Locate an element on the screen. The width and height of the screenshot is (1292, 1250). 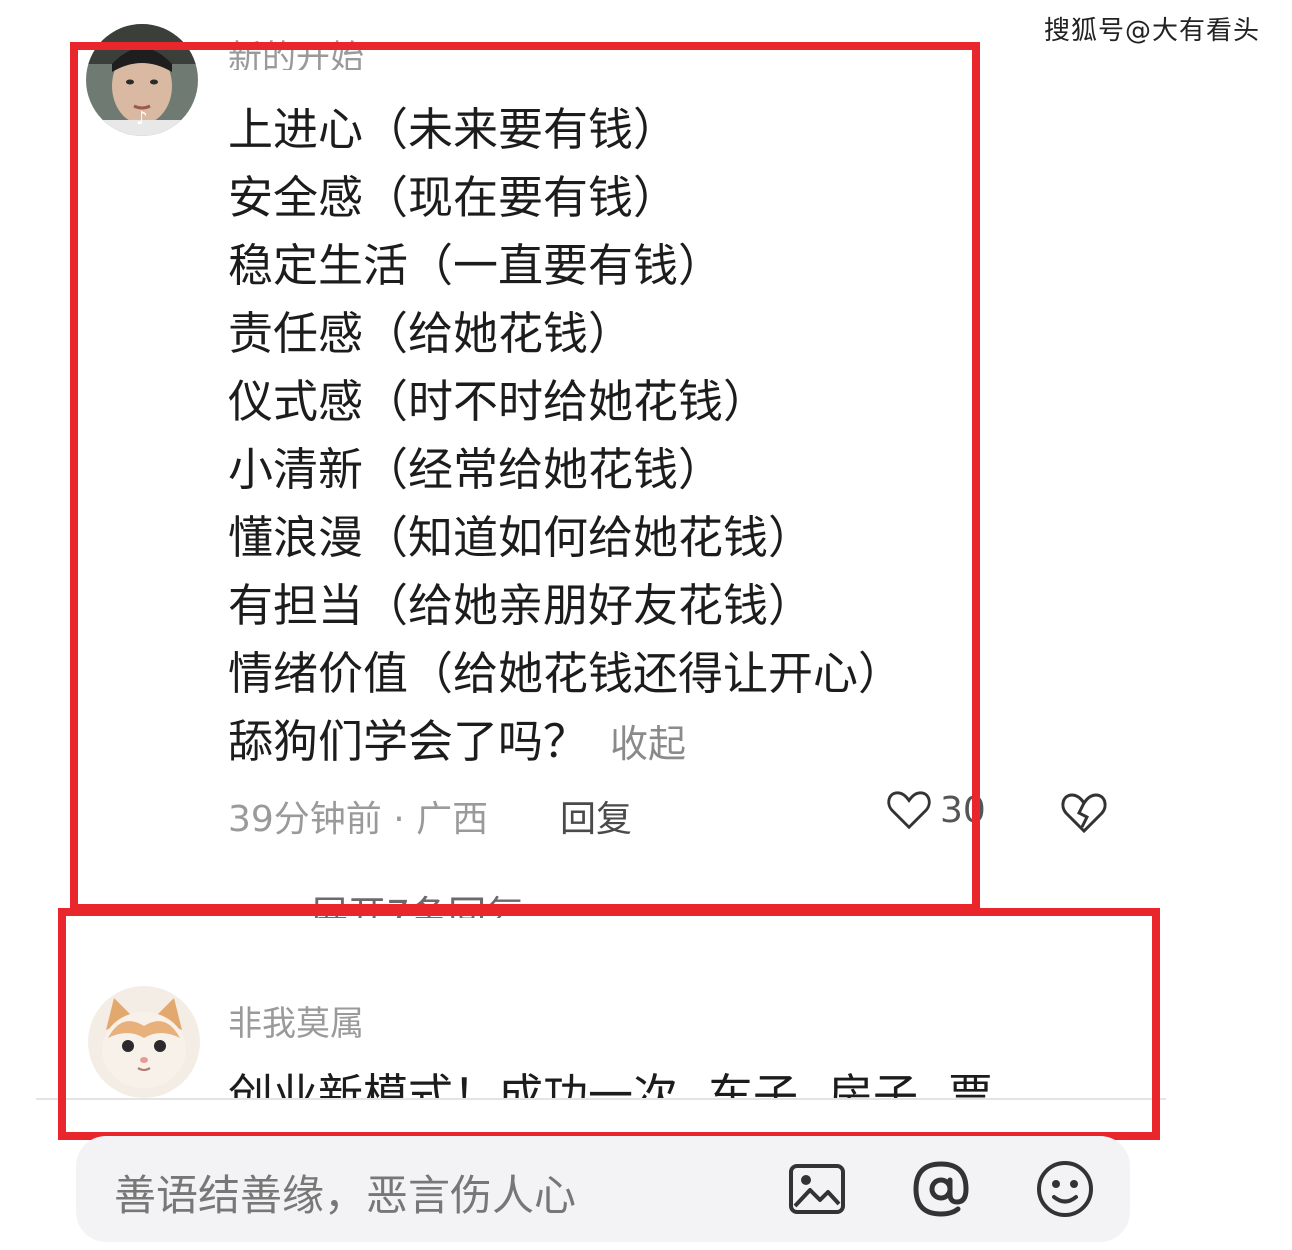
comment-text: 房子 is located at coordinates (873, 1083).